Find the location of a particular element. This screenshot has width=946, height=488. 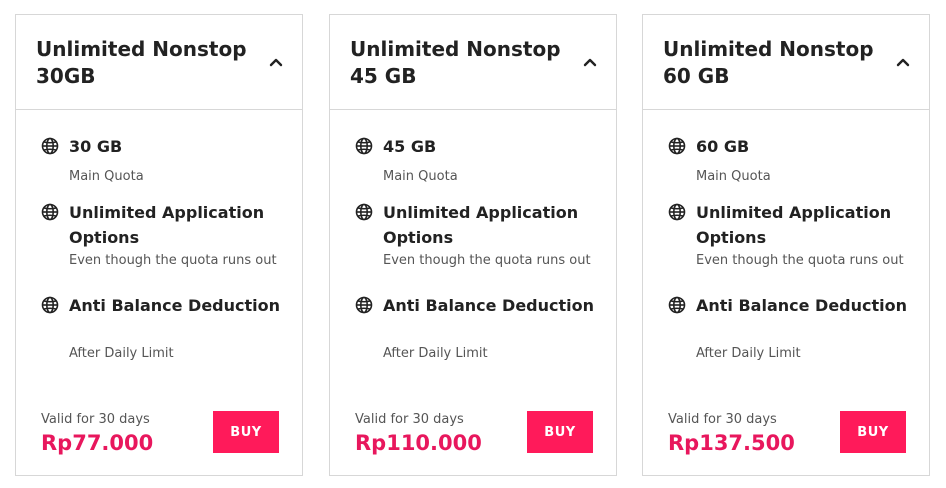

package-card-header: Unlimited Nonstop 60 GB is located at coordinates (786, 62).